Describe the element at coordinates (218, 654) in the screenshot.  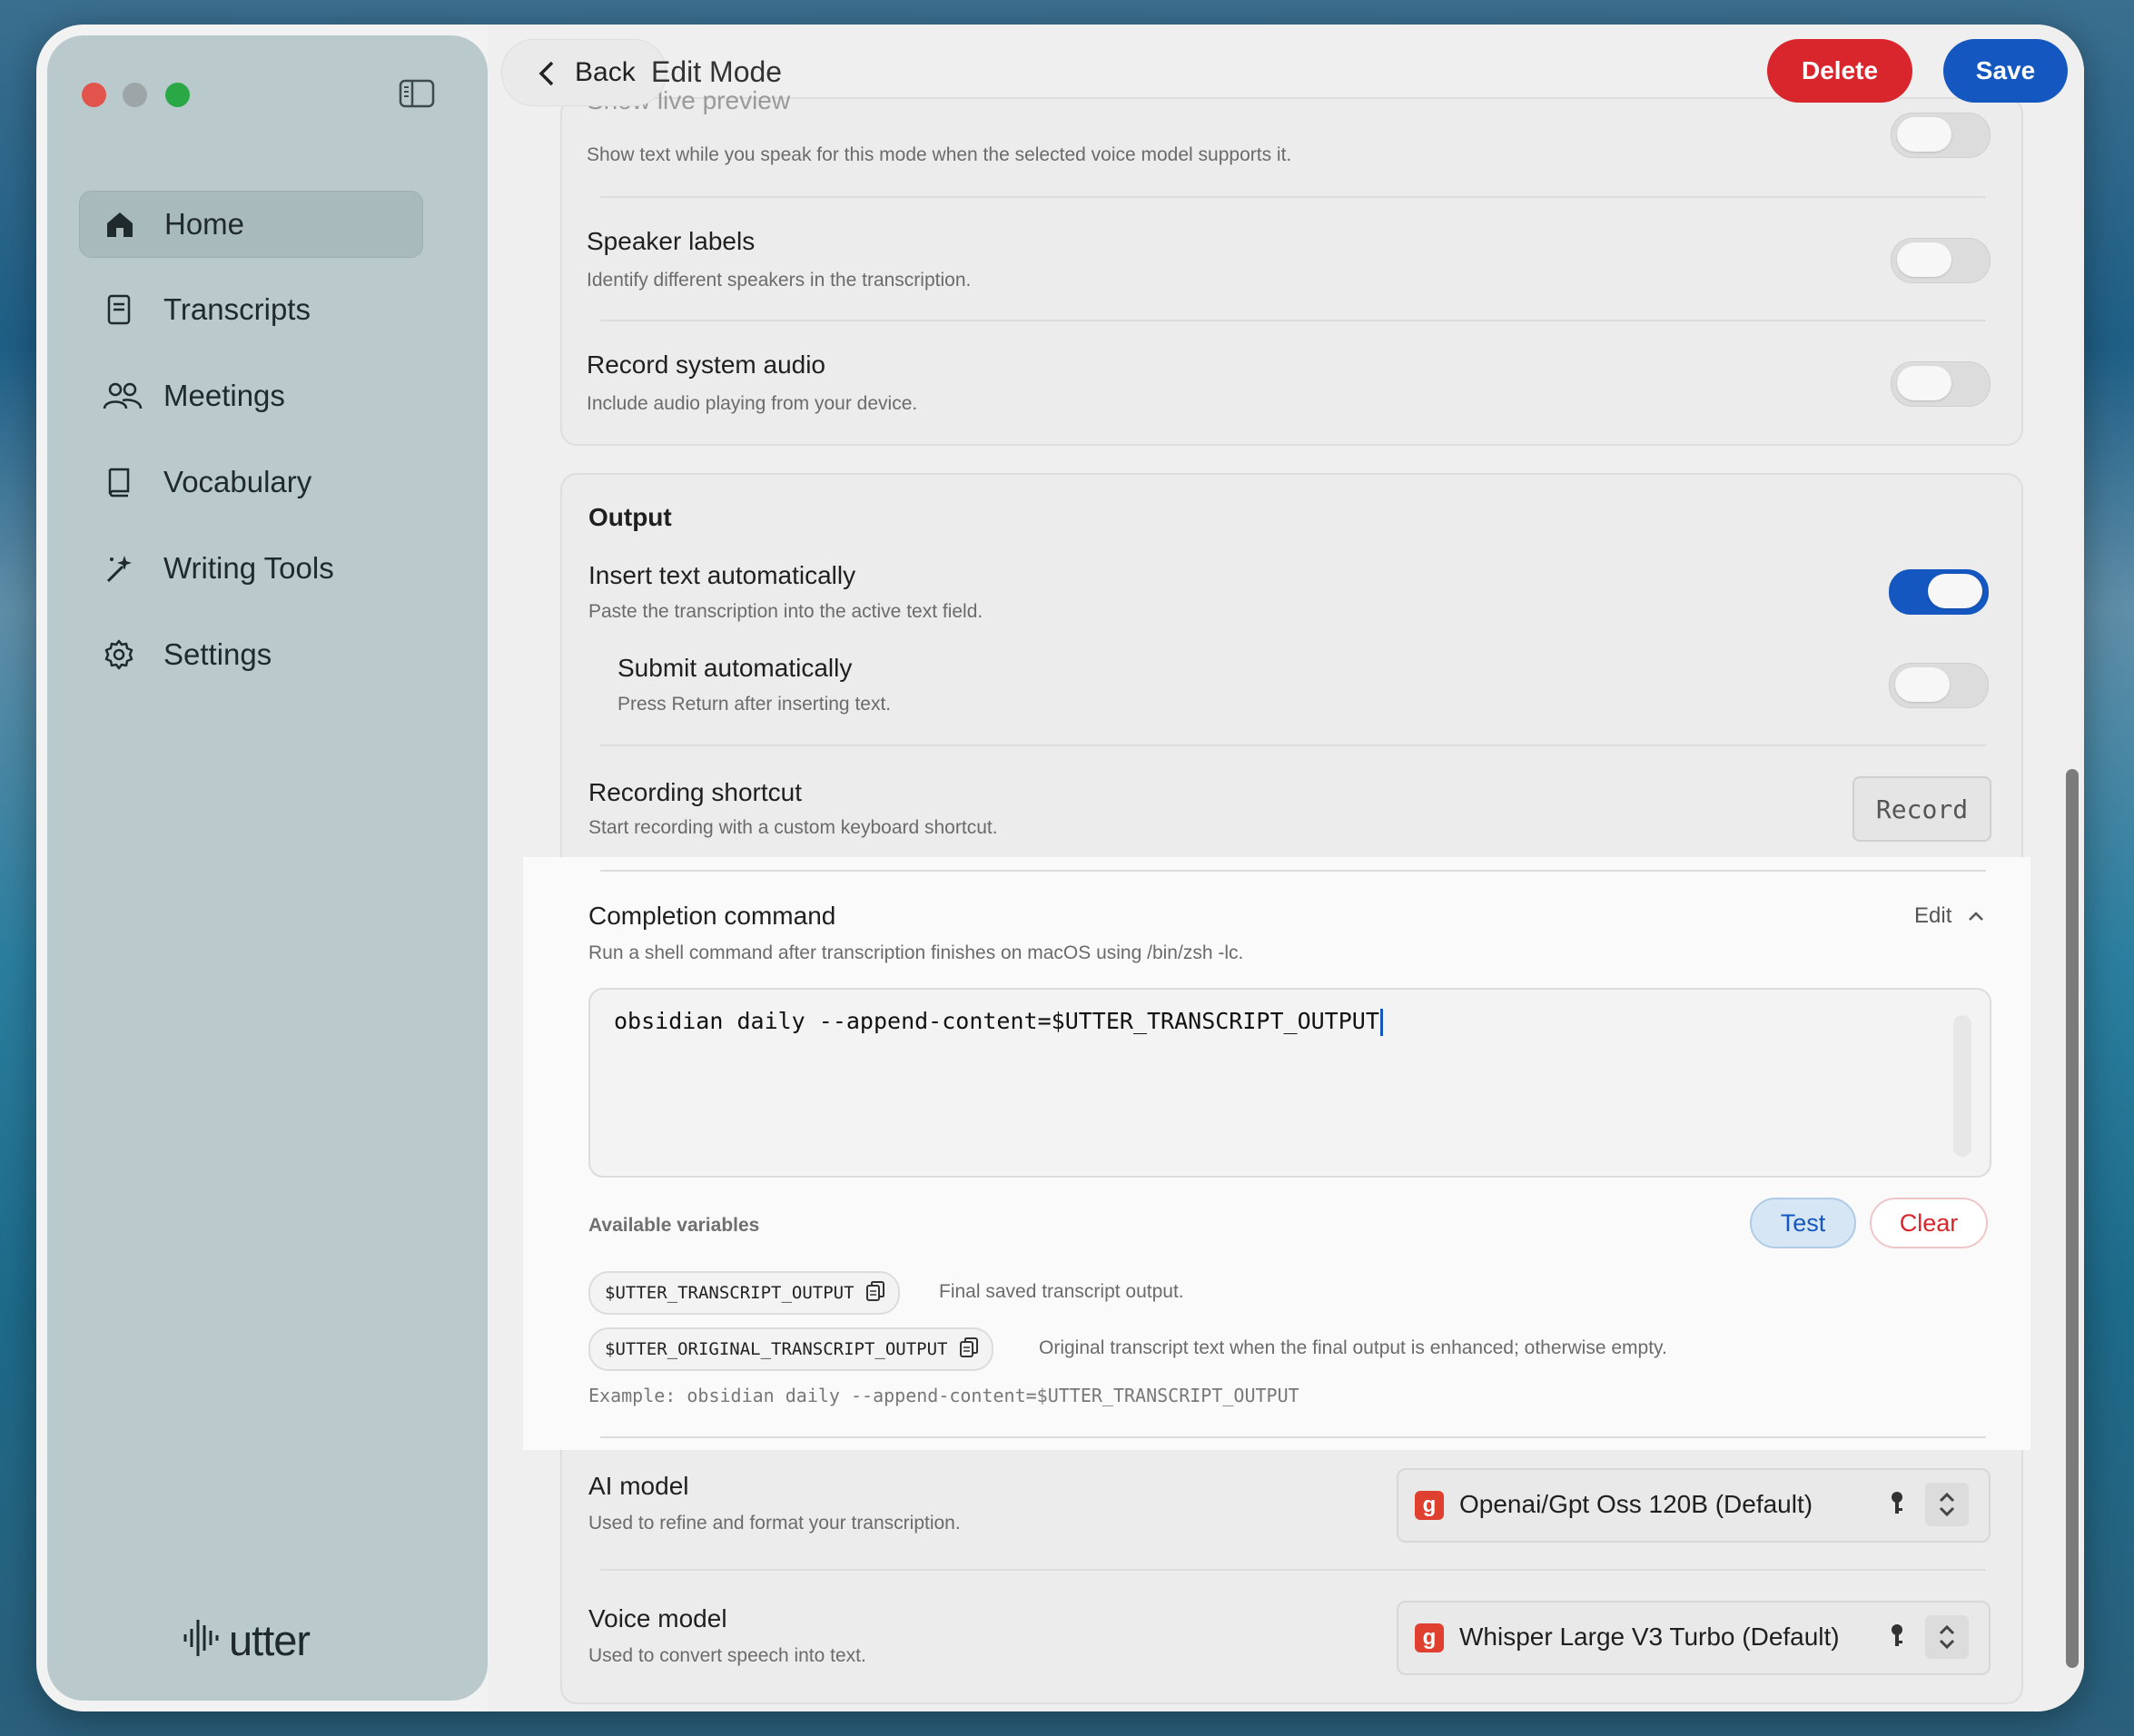
I see `sidebar-item-label: Settings` at that location.